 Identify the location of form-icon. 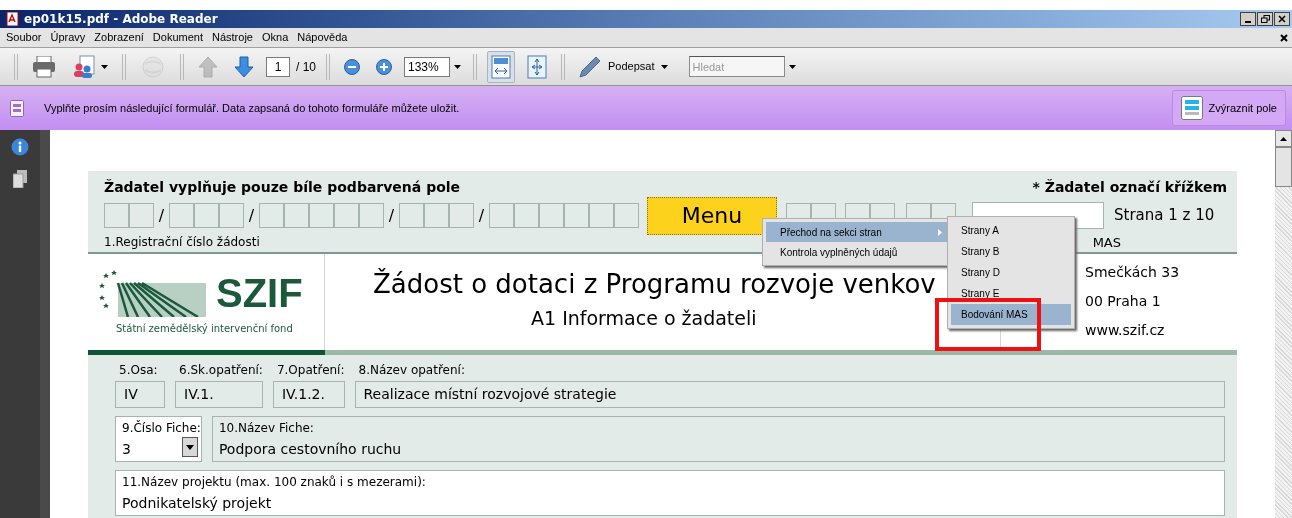
(17, 108).